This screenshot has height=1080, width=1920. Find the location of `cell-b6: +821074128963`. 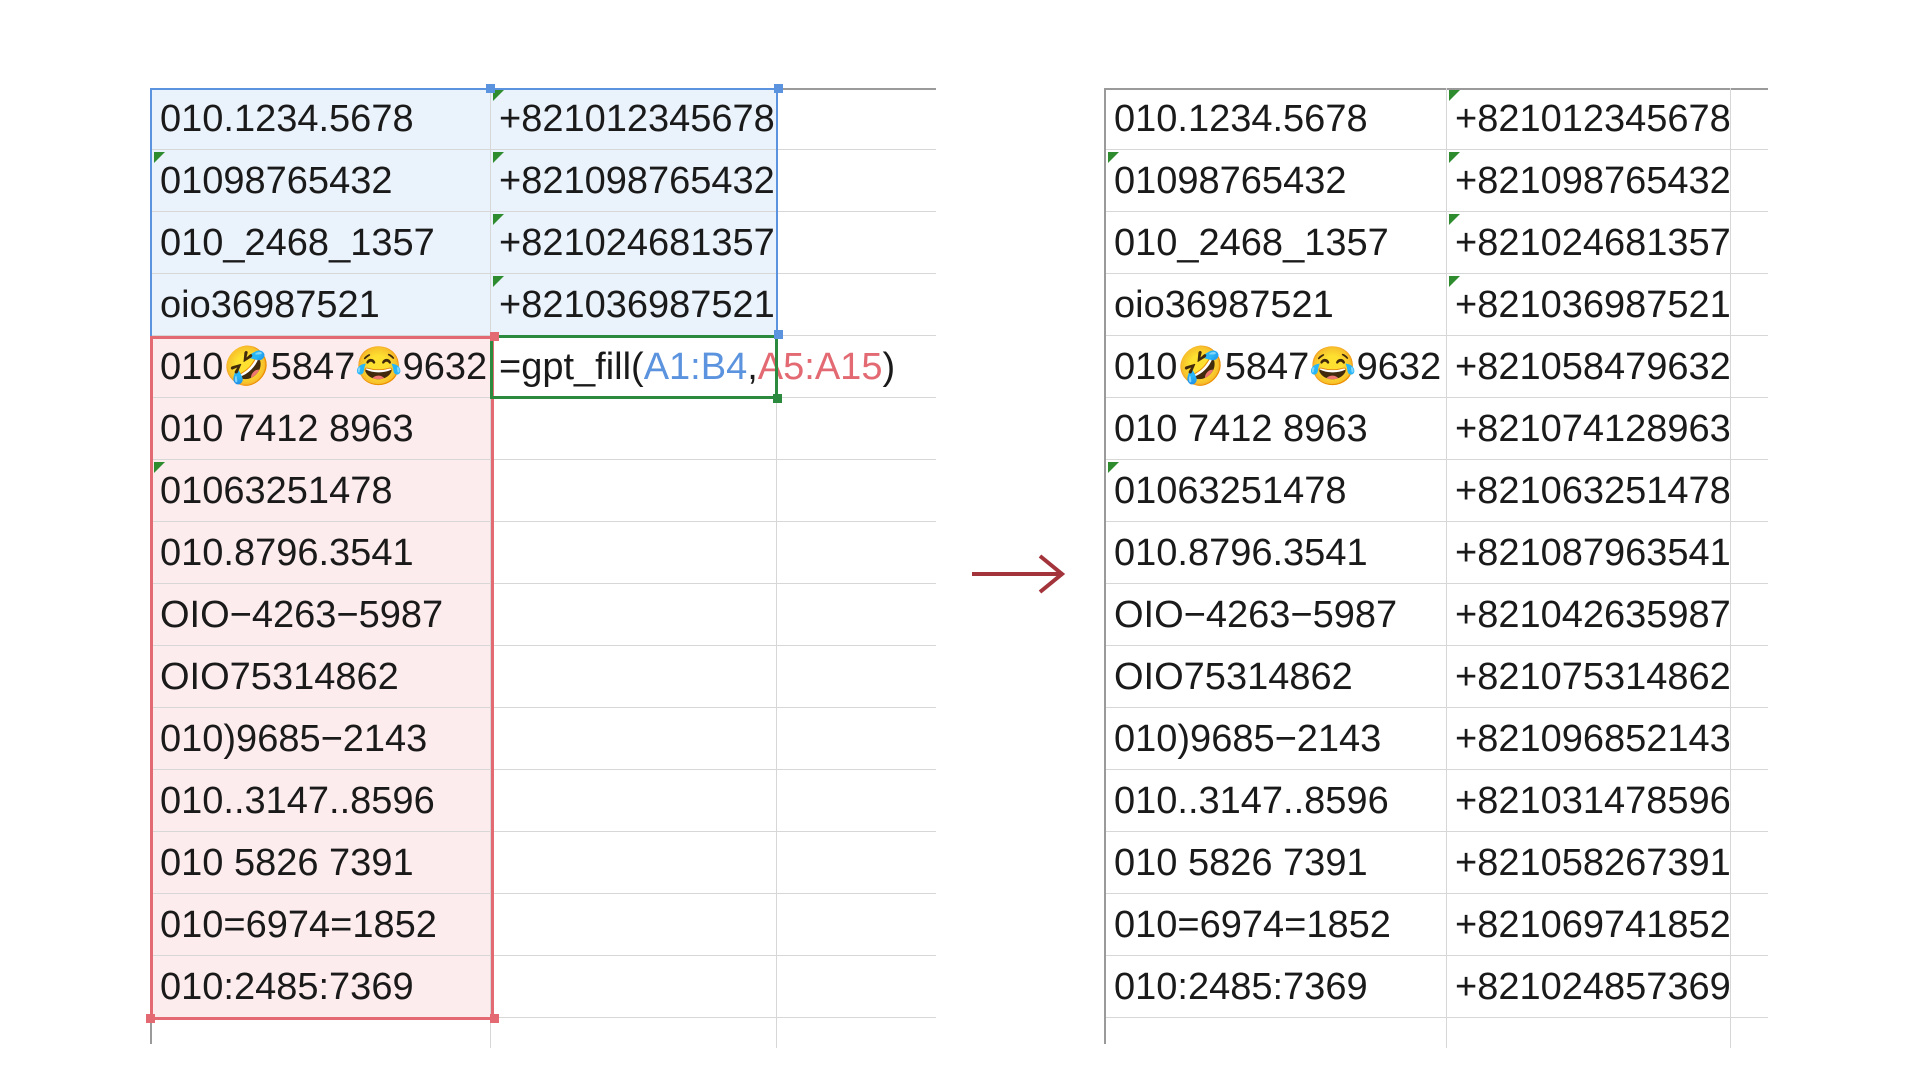

cell-b6: +821074128963 is located at coordinates (1589, 429).